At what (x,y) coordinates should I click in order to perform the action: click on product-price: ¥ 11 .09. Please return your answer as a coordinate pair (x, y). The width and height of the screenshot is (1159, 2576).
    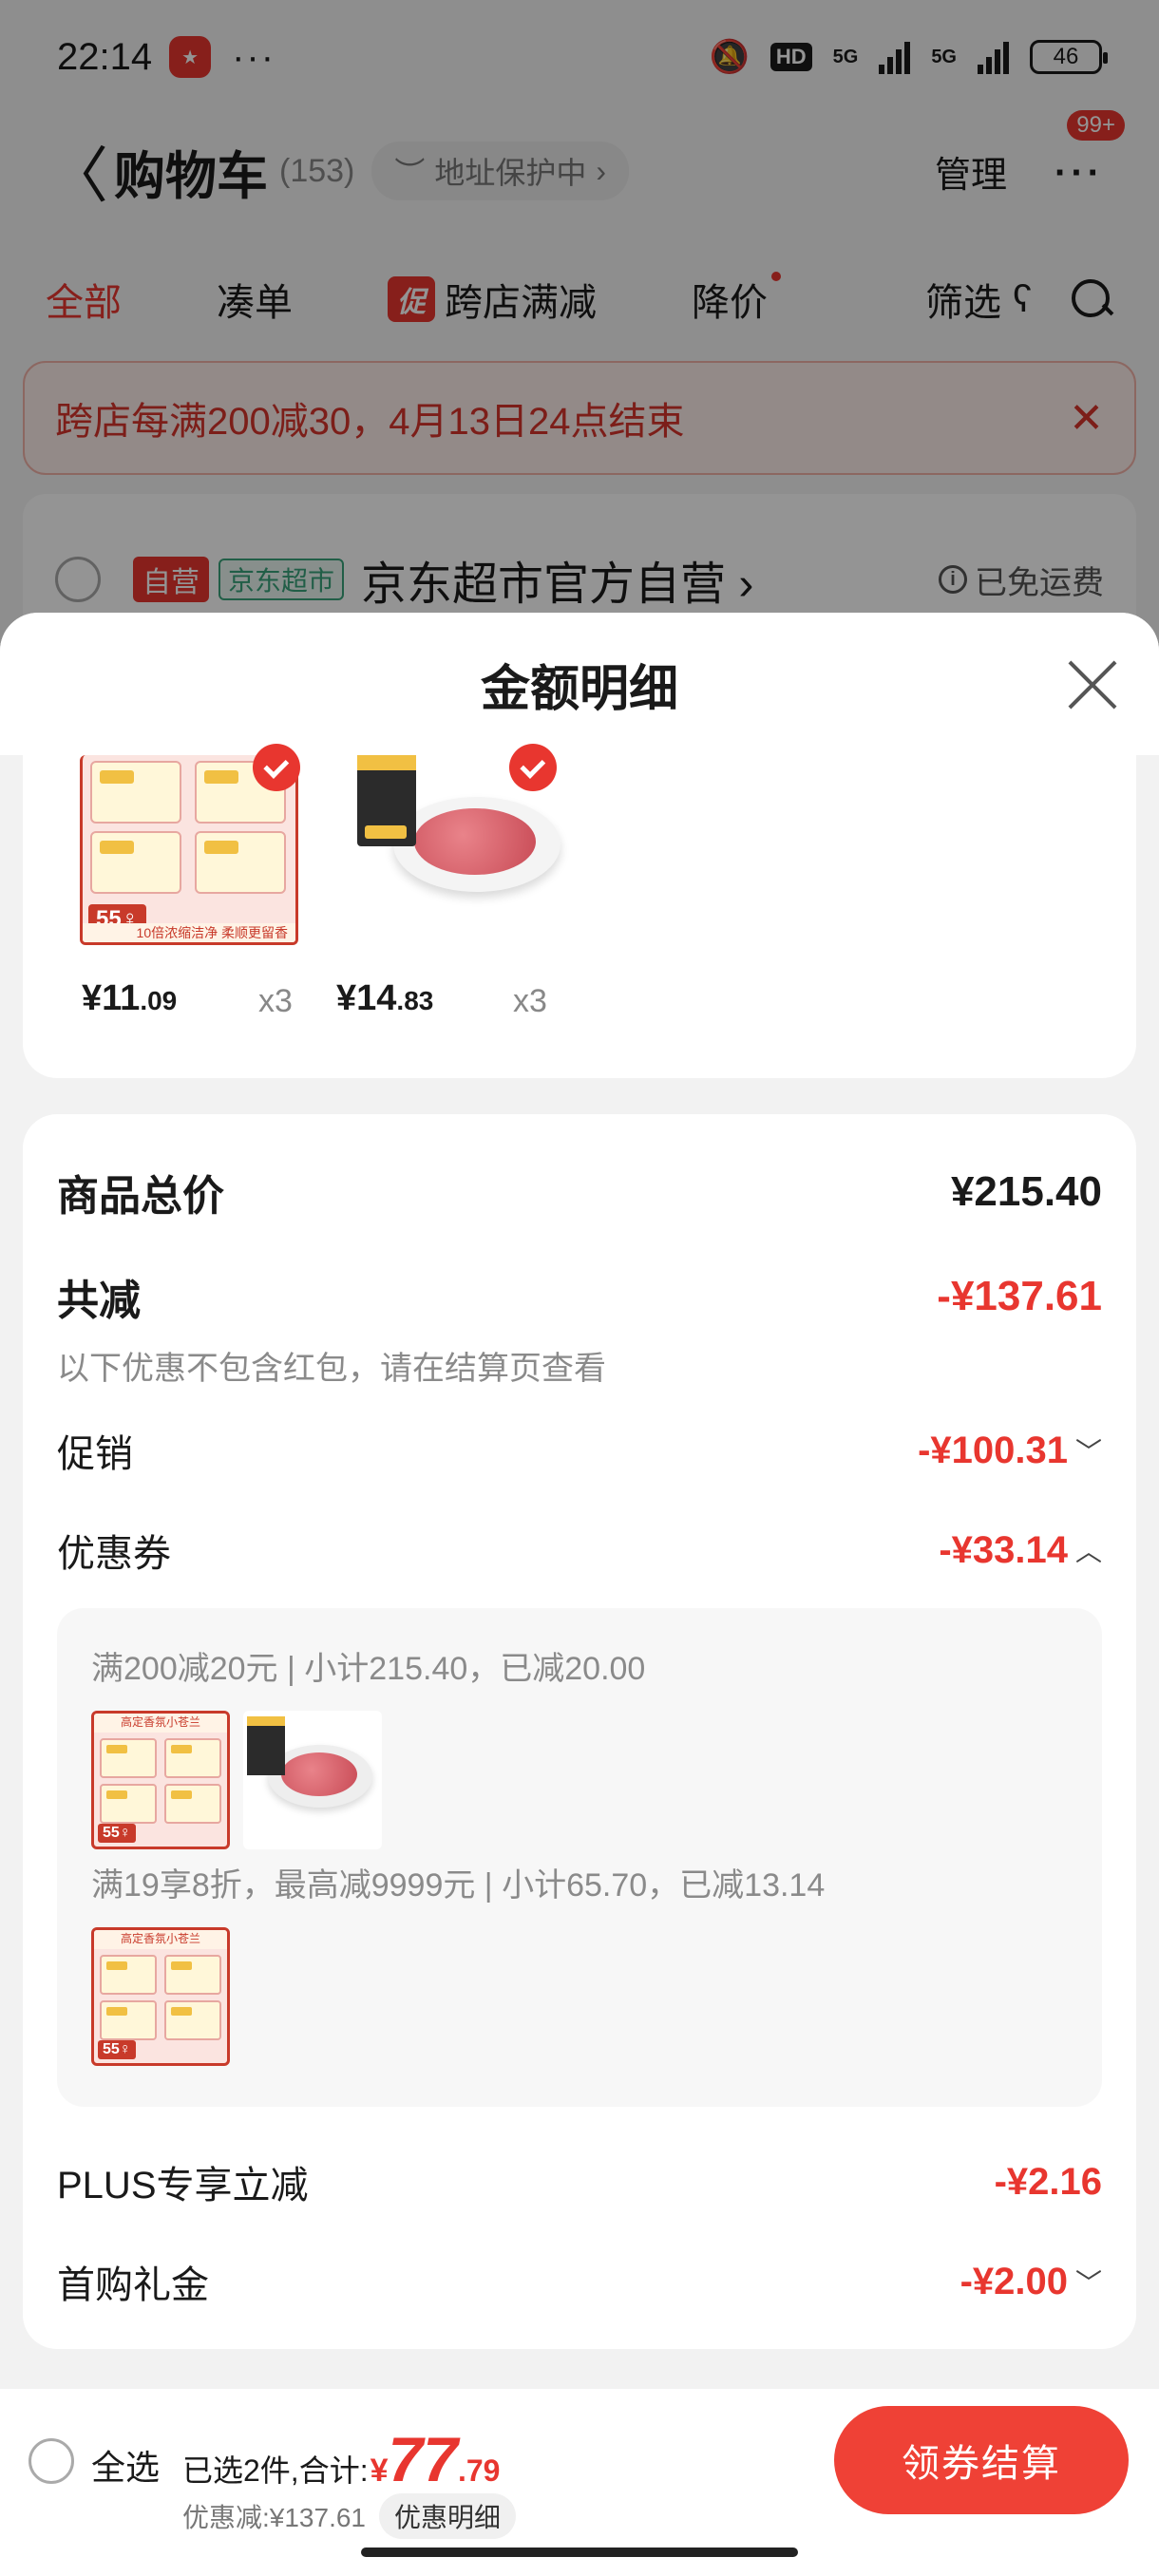
    Looking at the image, I should click on (129, 999).